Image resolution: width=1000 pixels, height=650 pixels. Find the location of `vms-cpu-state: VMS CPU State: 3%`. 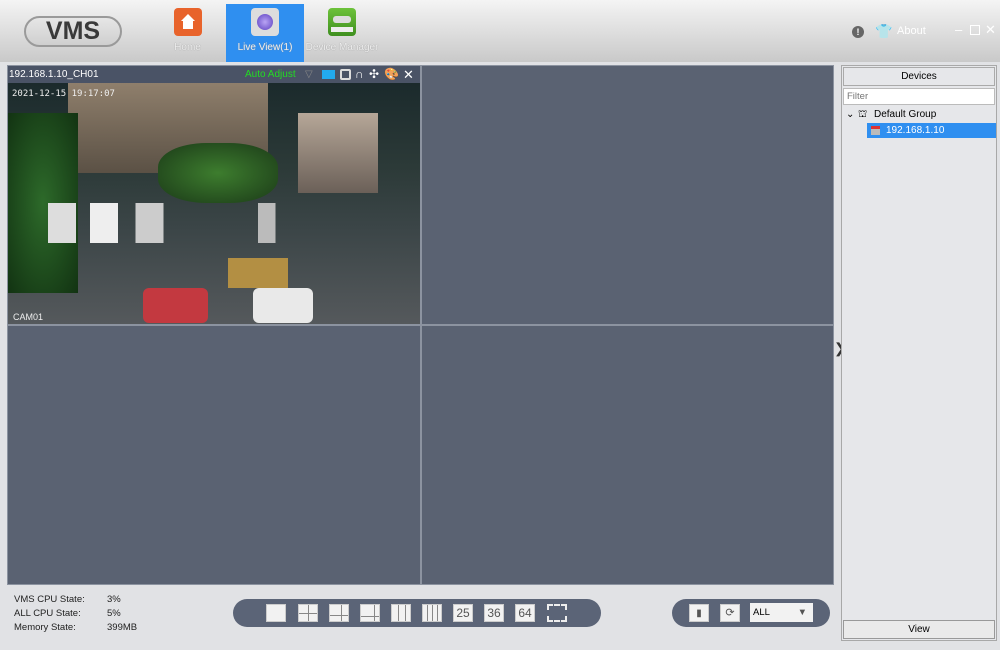

vms-cpu-state: VMS CPU State: 3% is located at coordinates (67, 599).